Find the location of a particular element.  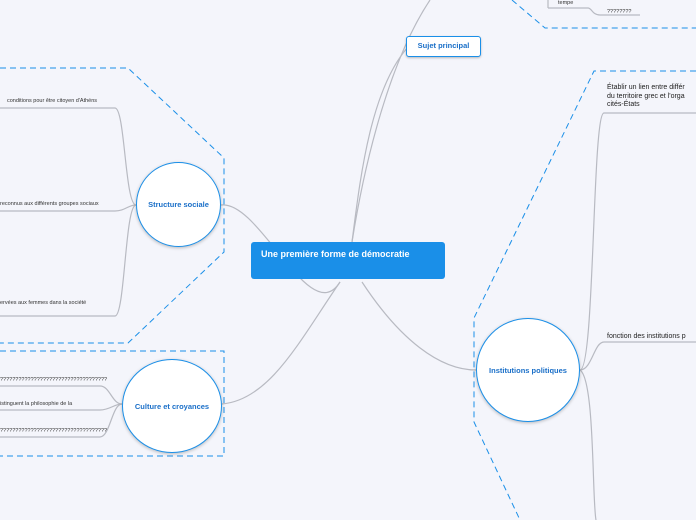

central-topic-node: Une première forme de démocratie is located at coordinates (348, 260).